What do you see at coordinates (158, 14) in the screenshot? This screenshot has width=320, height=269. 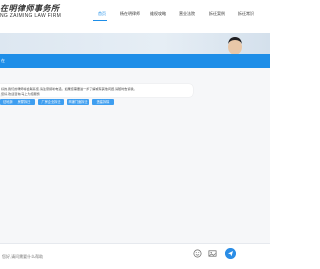 I see `nav-item-guide: 维权攻略` at bounding box center [158, 14].